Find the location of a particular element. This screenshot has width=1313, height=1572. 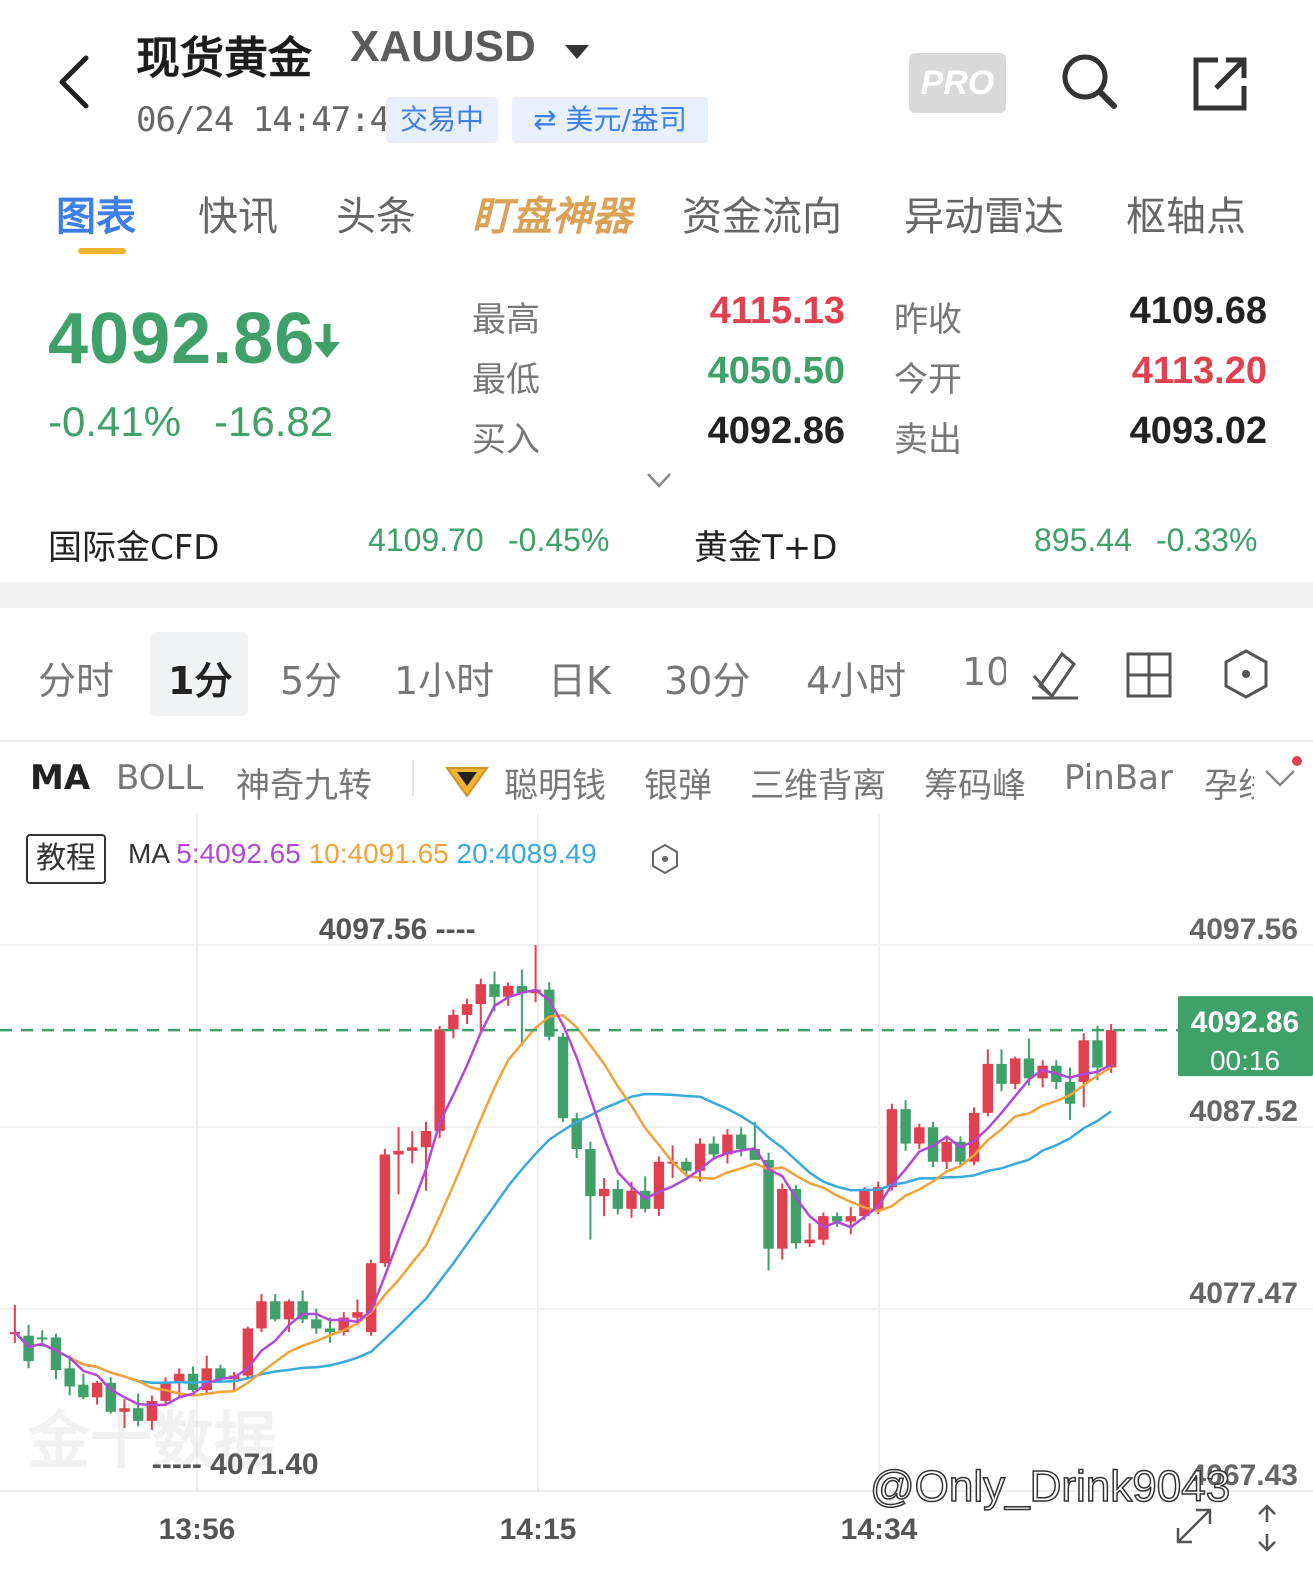

section-divider is located at coordinates (656, 595).